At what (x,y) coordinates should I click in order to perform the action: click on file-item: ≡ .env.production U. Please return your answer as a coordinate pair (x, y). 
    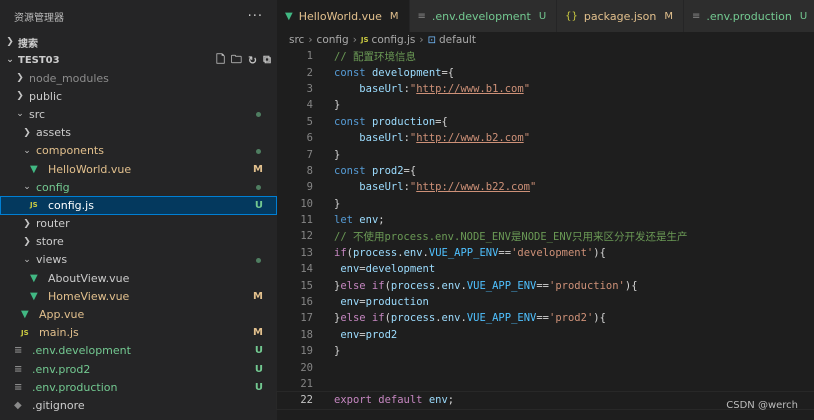
    Looking at the image, I should click on (138, 387).